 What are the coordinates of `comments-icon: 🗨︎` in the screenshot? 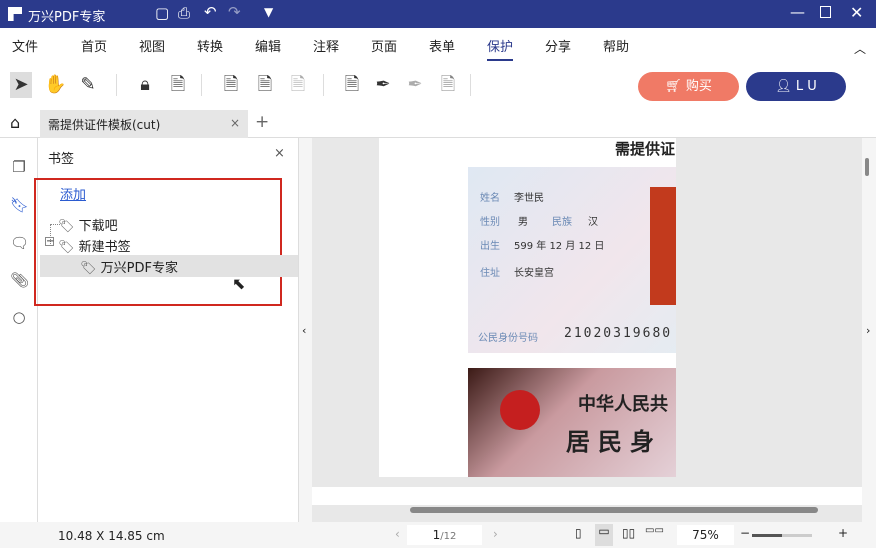 It's located at (19, 243).